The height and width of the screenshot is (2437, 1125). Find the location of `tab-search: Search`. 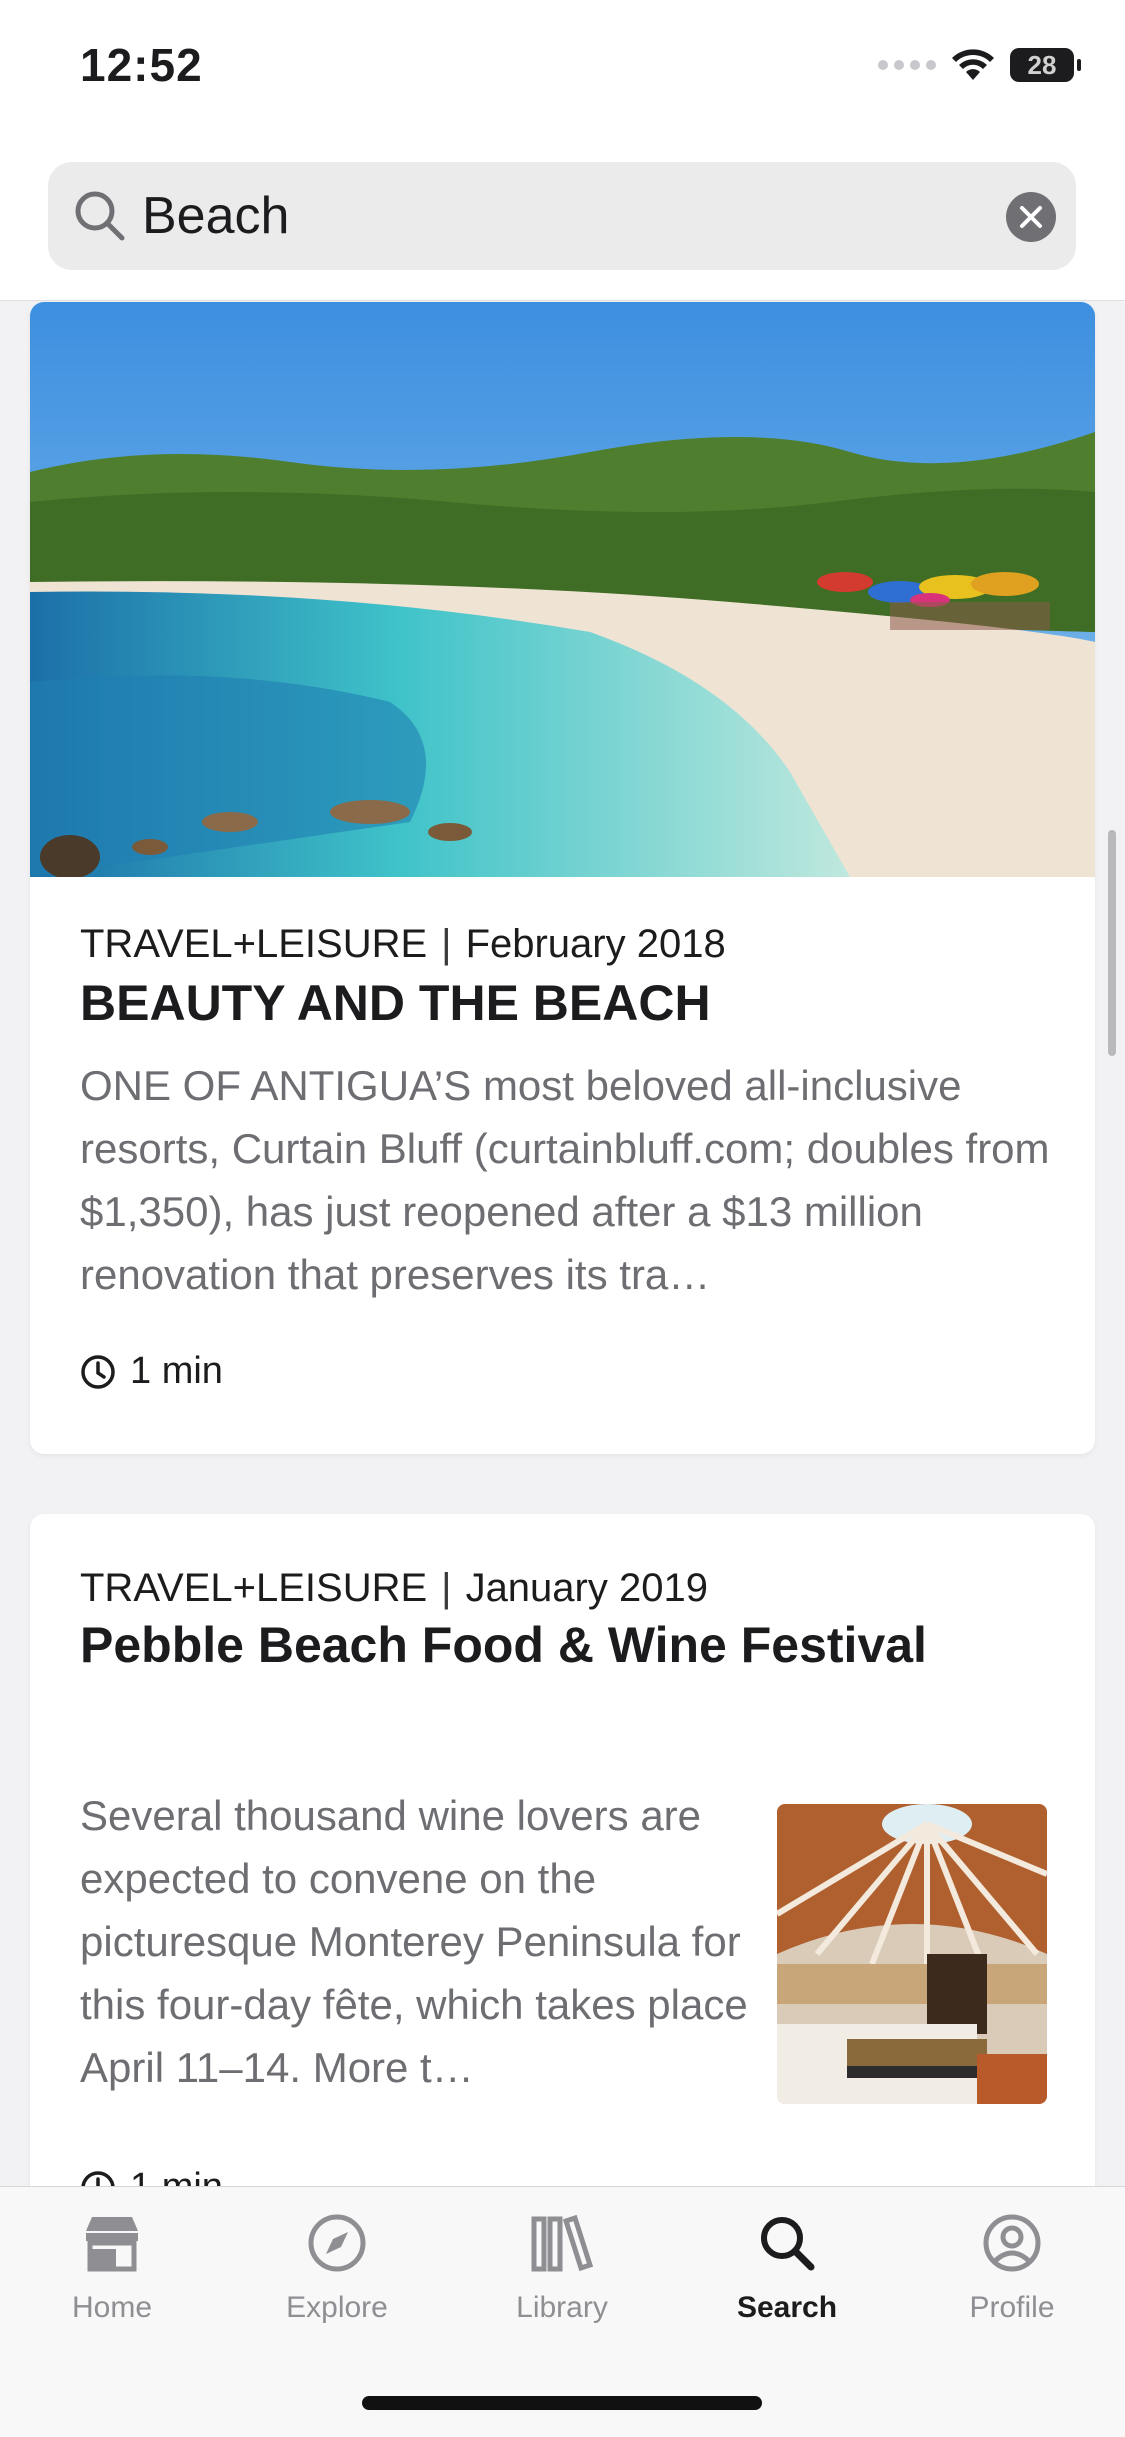

tab-search: Search is located at coordinates (787, 2269).